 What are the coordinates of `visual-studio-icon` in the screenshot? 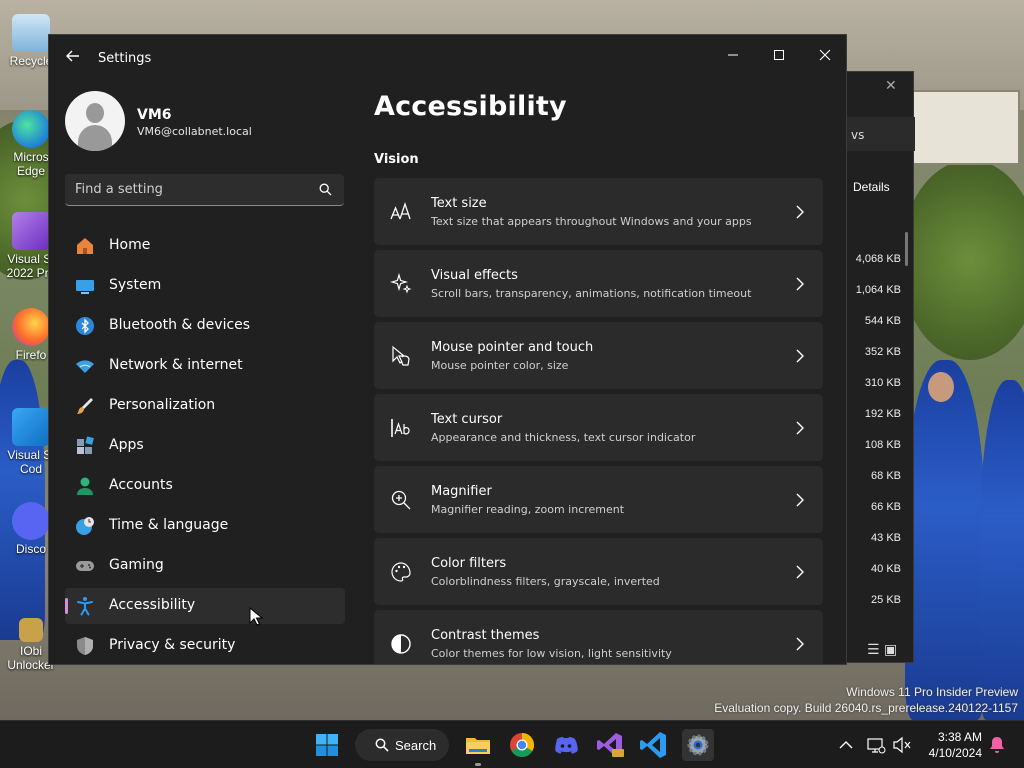 It's located at (610, 745).